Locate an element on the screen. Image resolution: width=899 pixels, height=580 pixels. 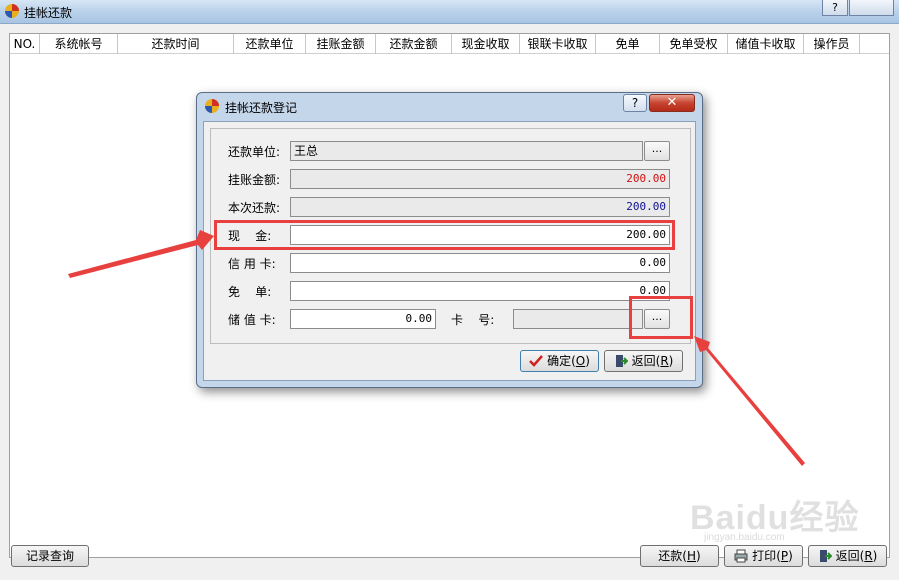
arrow-to-browse is located at coordinates (749, 401).